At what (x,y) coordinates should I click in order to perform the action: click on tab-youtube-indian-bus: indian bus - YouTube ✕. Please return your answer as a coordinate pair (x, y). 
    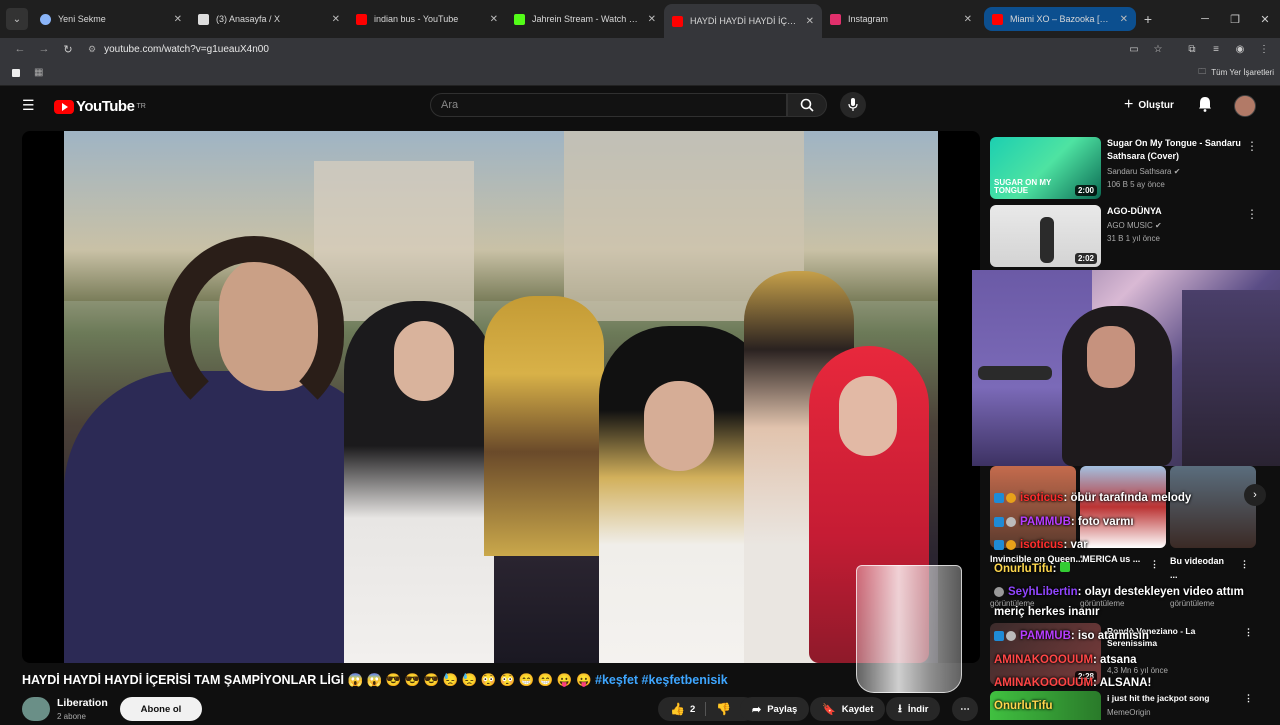
    Looking at the image, I should click on (427, 19).